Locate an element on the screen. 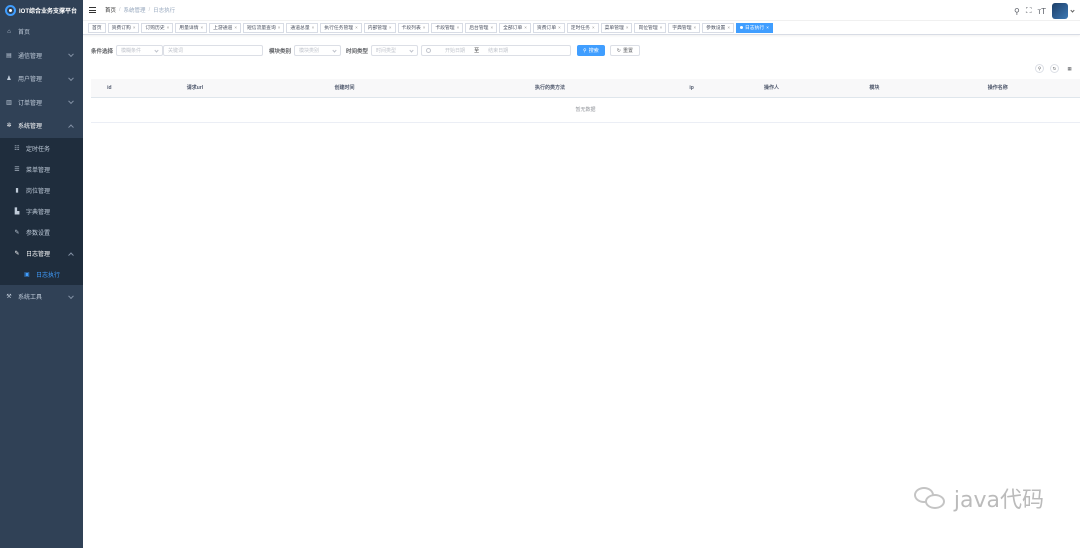  search-icon: ⚲ is located at coordinates (1017, 11).